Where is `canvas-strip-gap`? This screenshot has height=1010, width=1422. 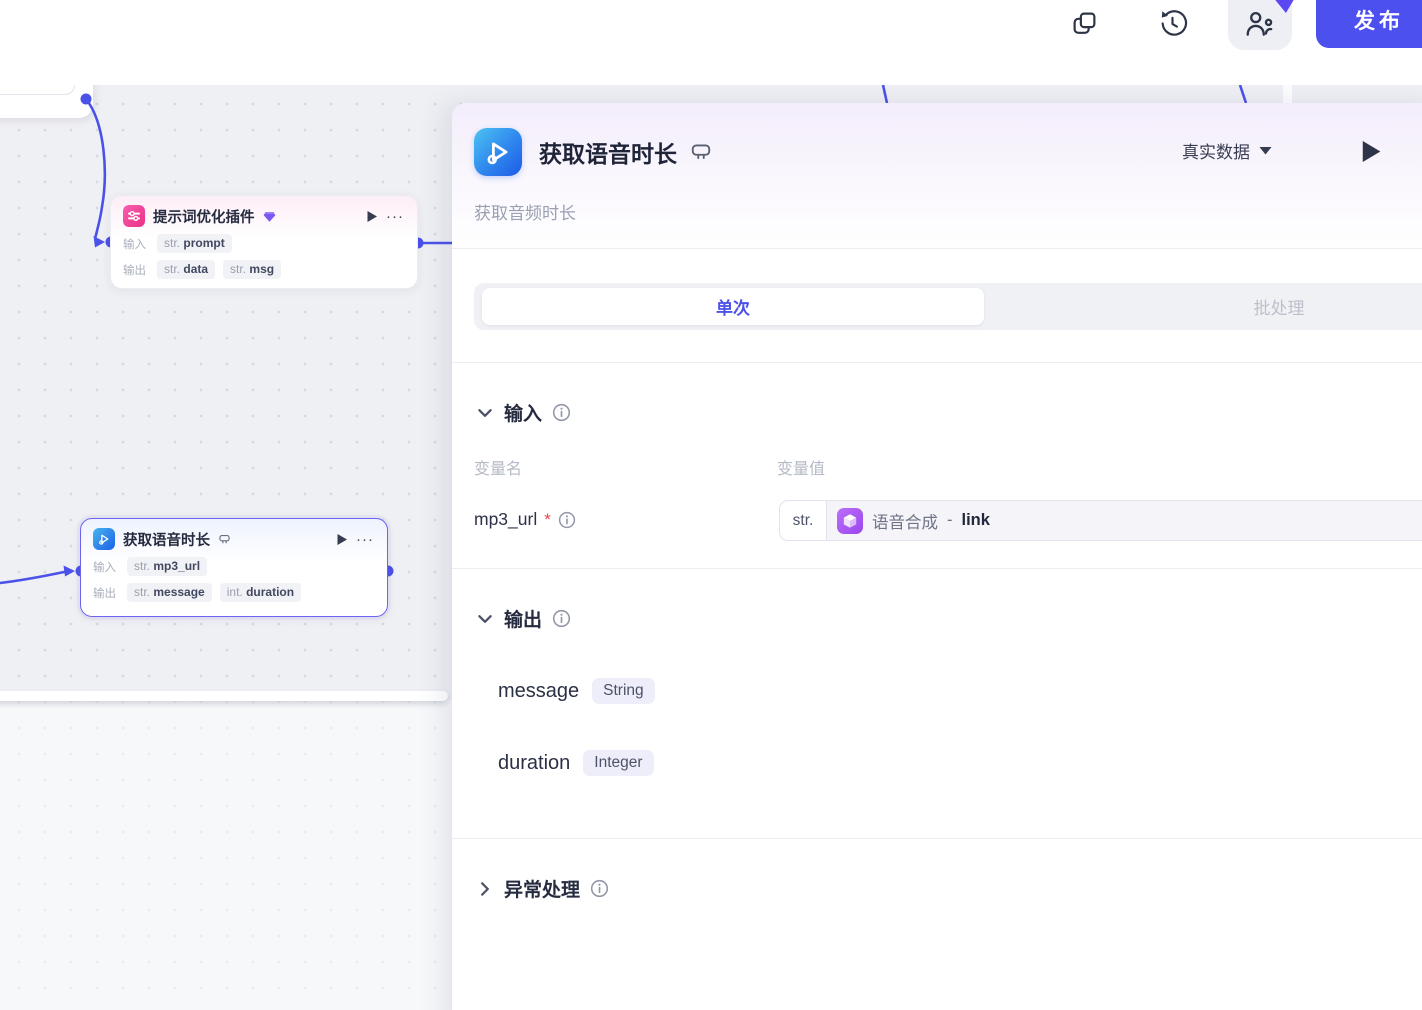
canvas-strip-gap is located at coordinates (1287, 94).